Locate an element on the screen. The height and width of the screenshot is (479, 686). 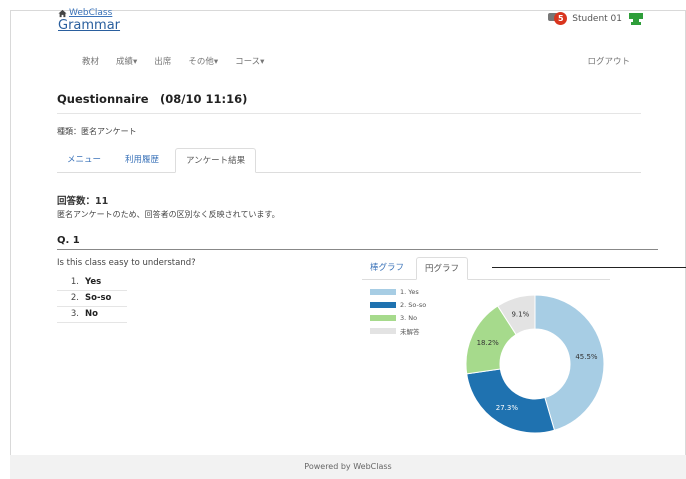
option-label: Yes is located at coordinates (93, 282).